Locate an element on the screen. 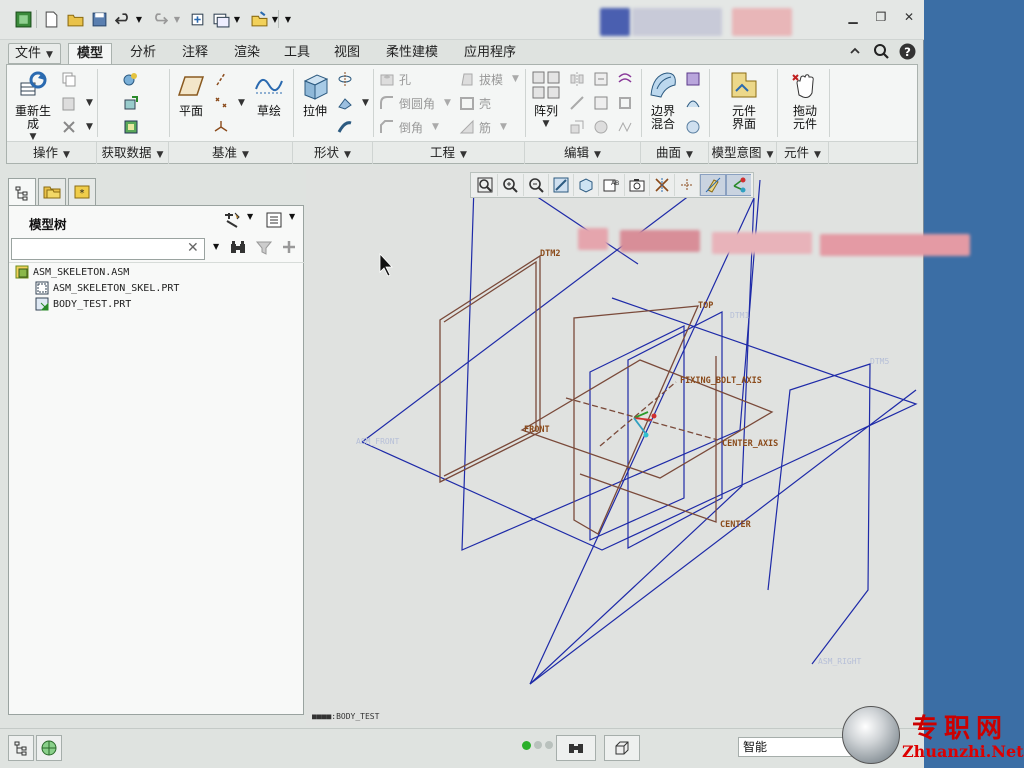  thicken-button is located at coordinates (625, 103).